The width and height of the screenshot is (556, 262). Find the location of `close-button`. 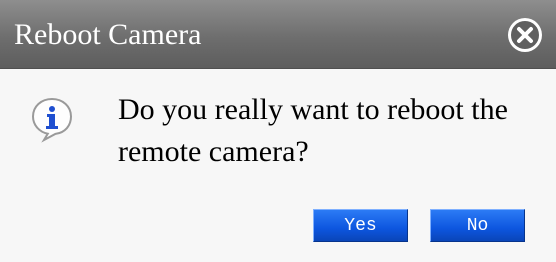

close-button is located at coordinates (525, 35).